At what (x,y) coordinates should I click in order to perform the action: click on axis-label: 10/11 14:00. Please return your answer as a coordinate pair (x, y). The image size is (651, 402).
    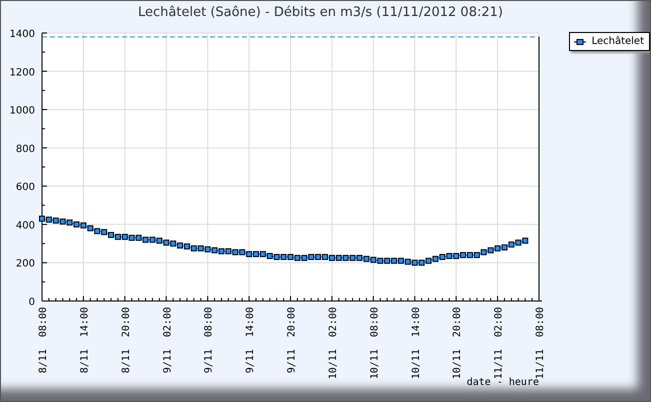
    Looking at the image, I should click on (416, 343).